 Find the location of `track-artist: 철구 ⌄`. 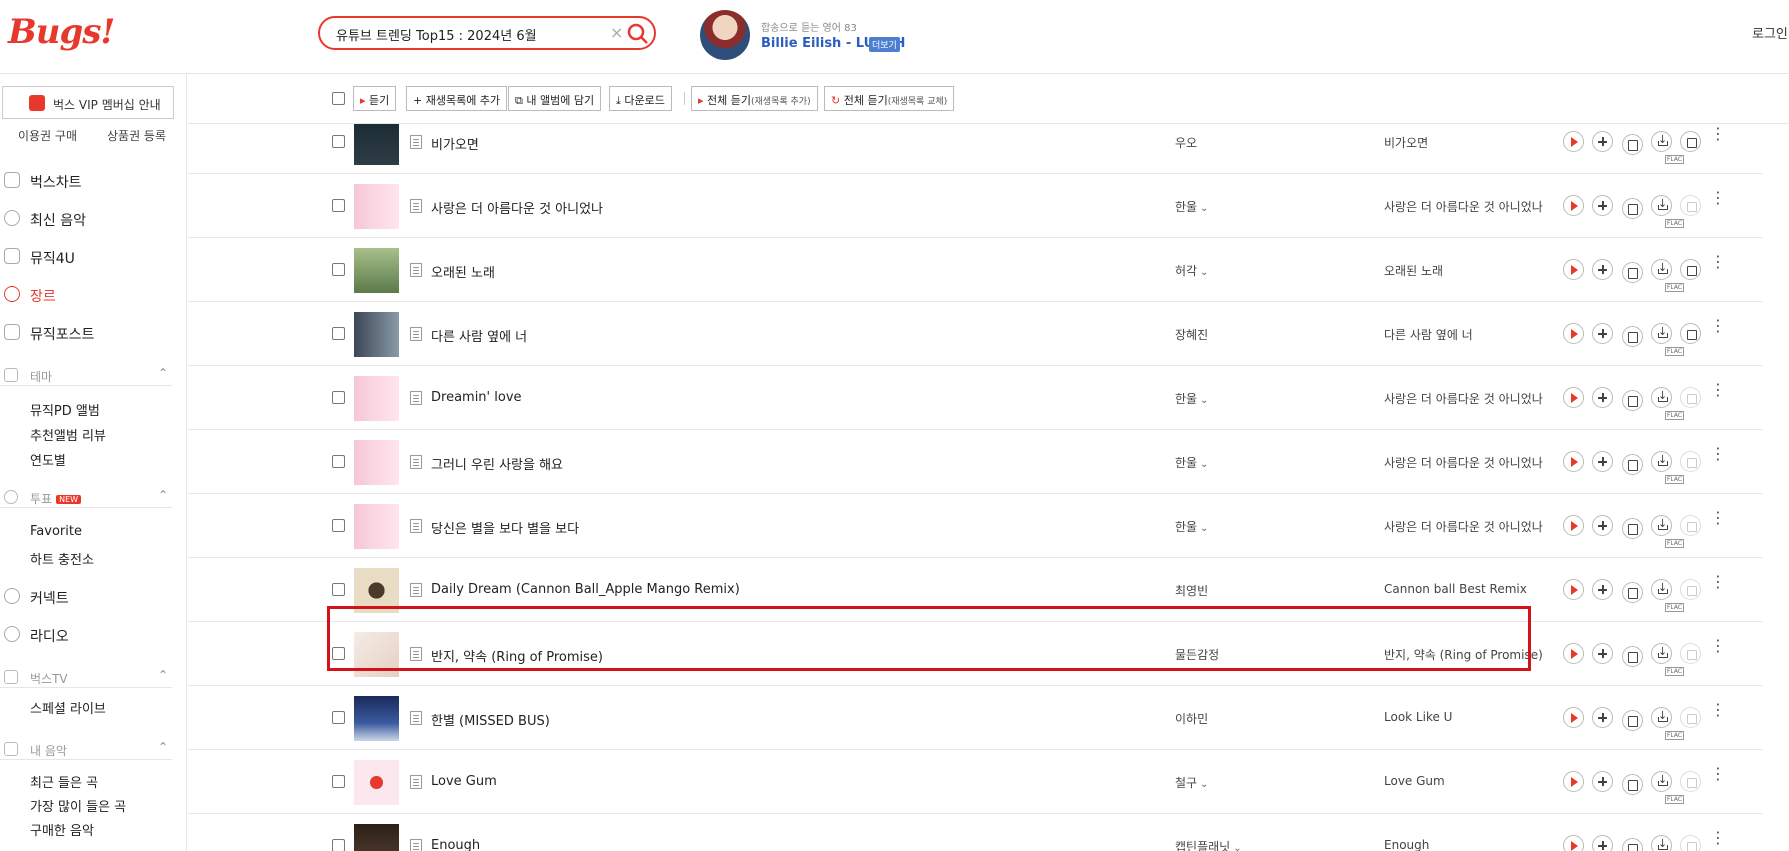

track-artist: 철구 ⌄ is located at coordinates (1191, 782).